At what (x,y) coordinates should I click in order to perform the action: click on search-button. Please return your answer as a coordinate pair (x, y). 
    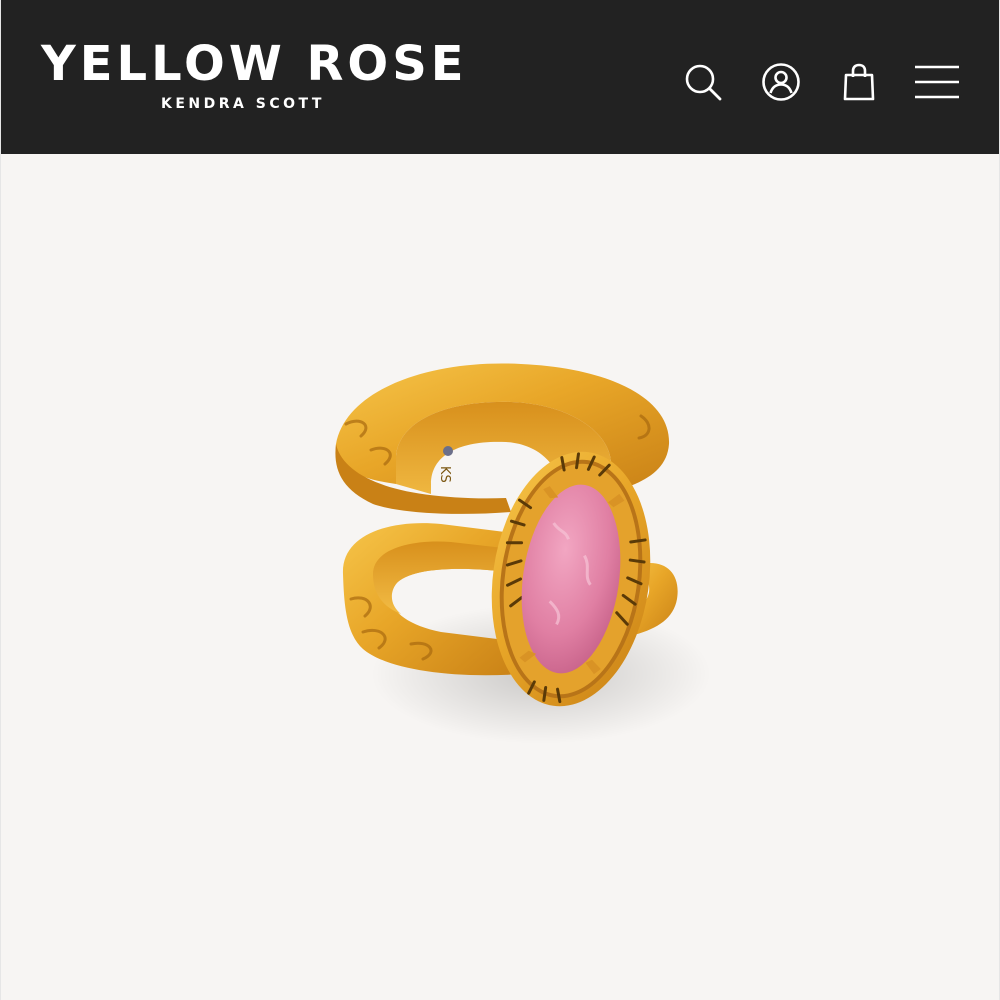
    Looking at the image, I should click on (703, 82).